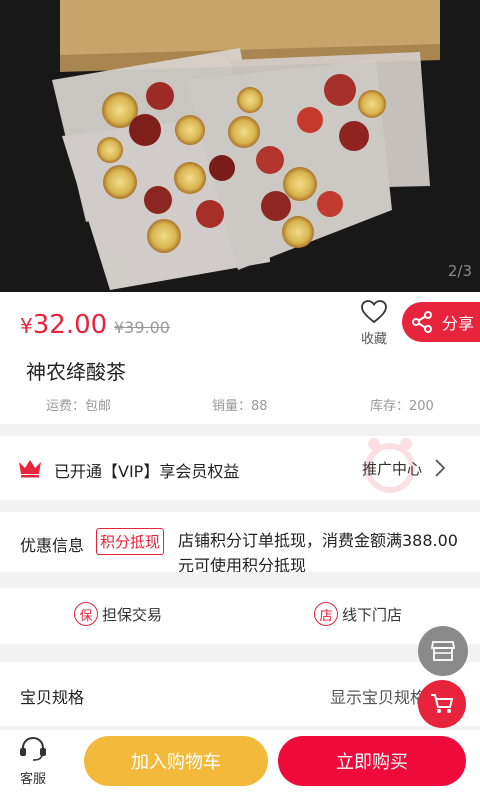 The width and height of the screenshot is (480, 800). What do you see at coordinates (70, 325) in the screenshot?
I see `price-value: 32.00` at bounding box center [70, 325].